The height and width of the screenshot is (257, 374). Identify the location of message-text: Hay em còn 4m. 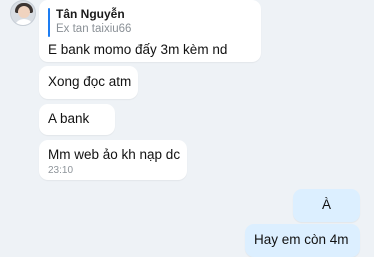
(301, 239).